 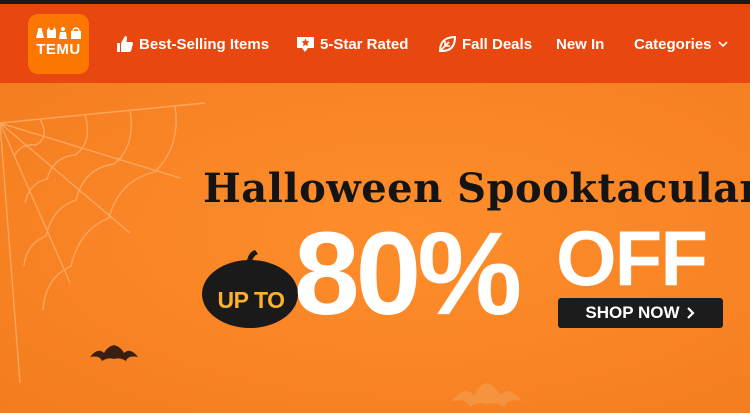 I want to click on thumbs-up-icon, so click(x=125, y=44).